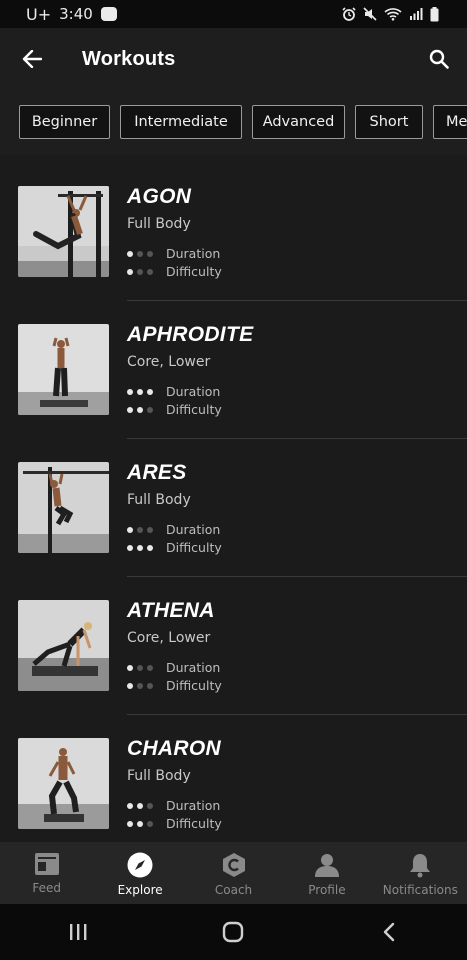 Image resolution: width=467 pixels, height=960 pixels. I want to click on nav-label: Coach, so click(233, 890).